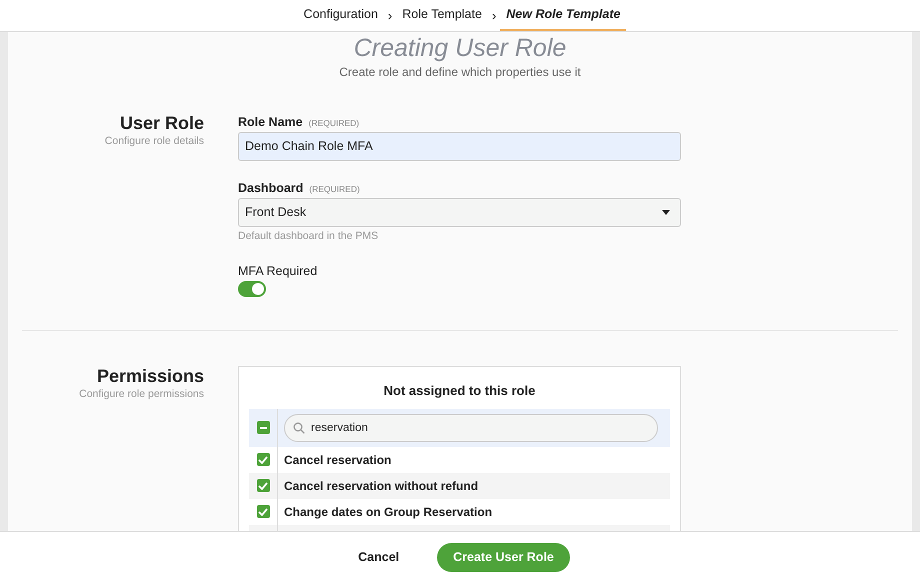  Describe the element at coordinates (161, 123) in the screenshot. I see `section-title: User Role` at that location.